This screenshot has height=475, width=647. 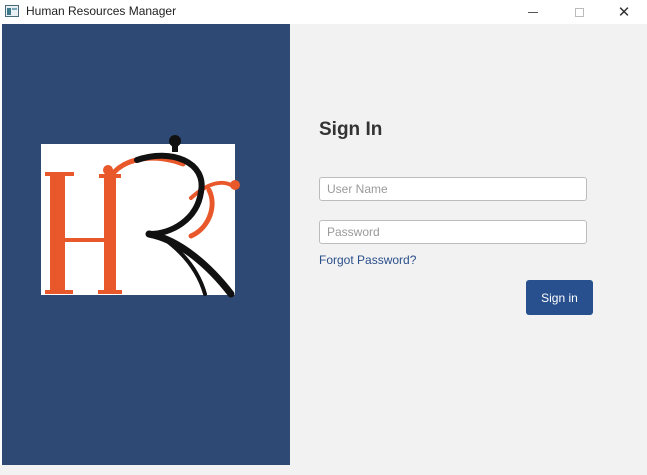 What do you see at coordinates (145, 470) in the screenshot?
I see `bottom-strip` at bounding box center [145, 470].